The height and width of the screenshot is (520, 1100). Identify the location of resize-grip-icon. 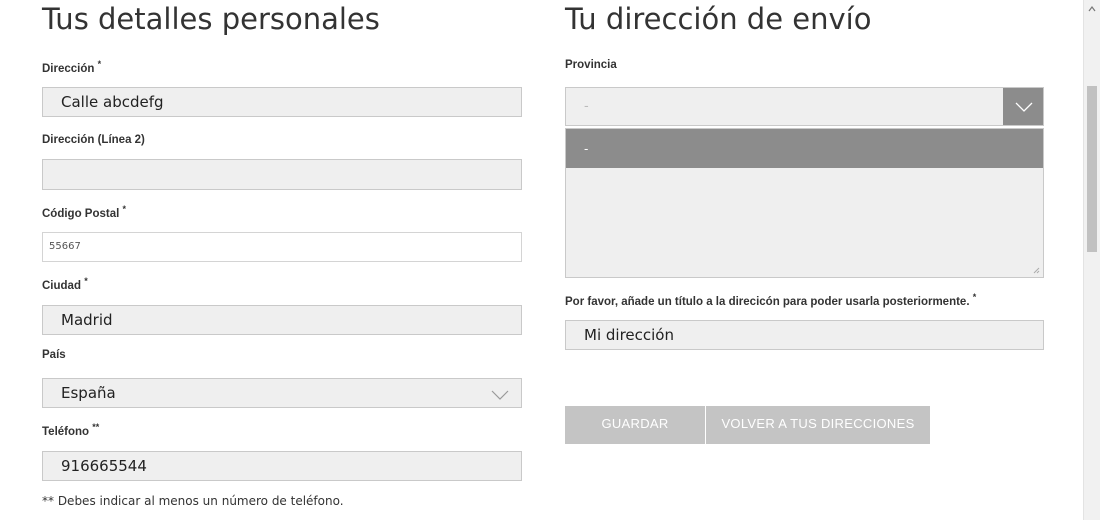
(1036, 270).